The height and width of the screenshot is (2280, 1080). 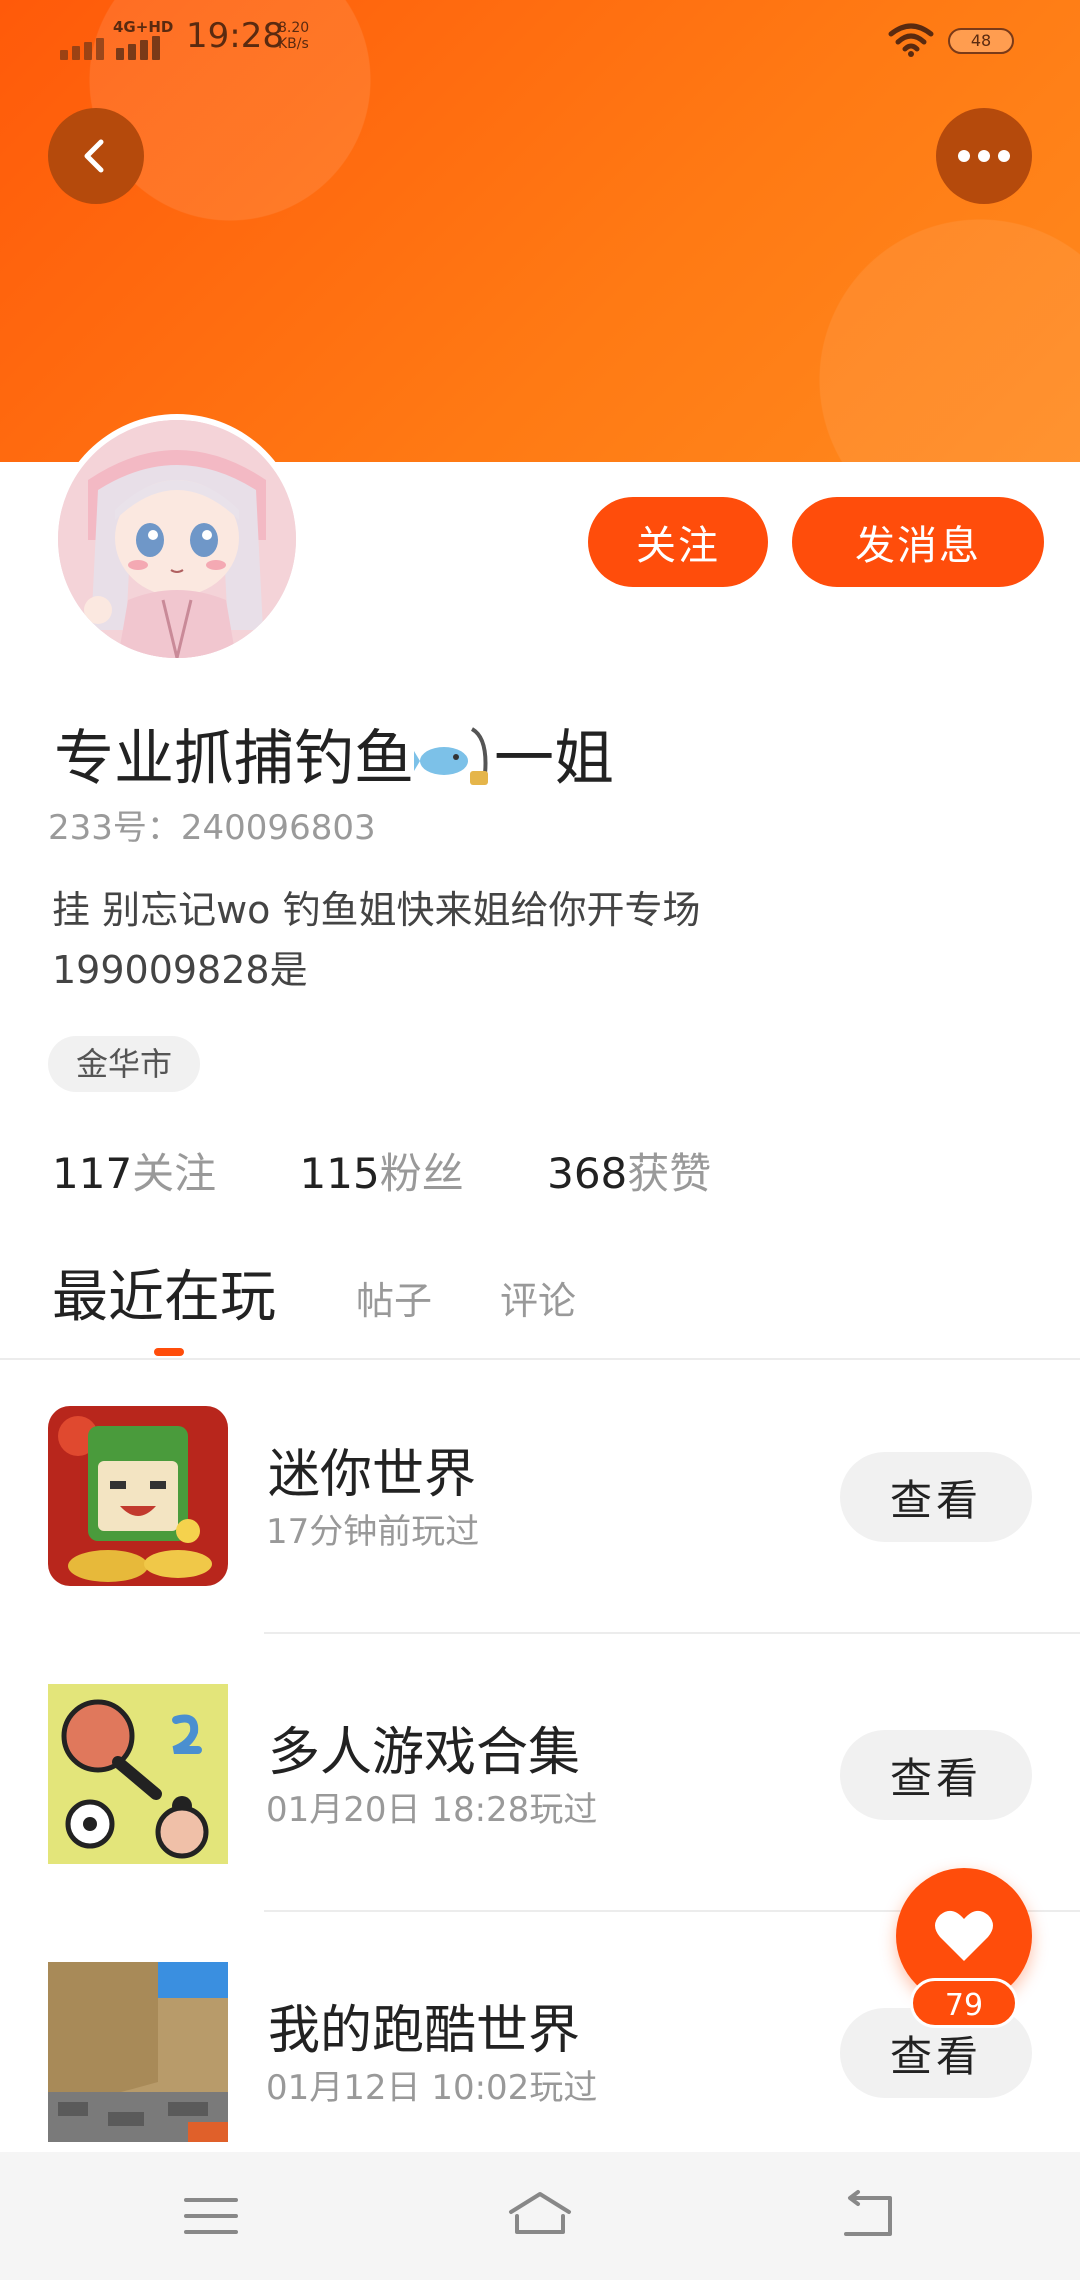 I want to click on back-arrow-icon, so click(x=869, y=2216).